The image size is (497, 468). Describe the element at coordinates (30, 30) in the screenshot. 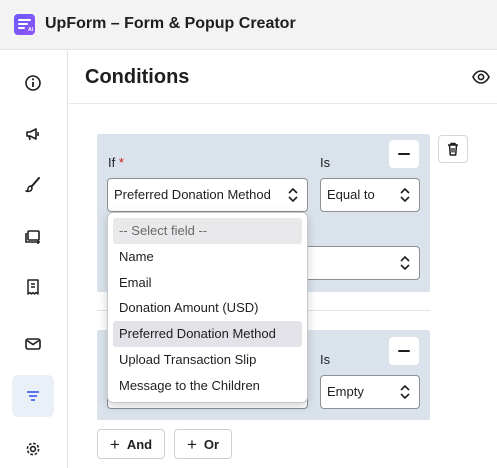

I see `logo-tag: AI` at that location.